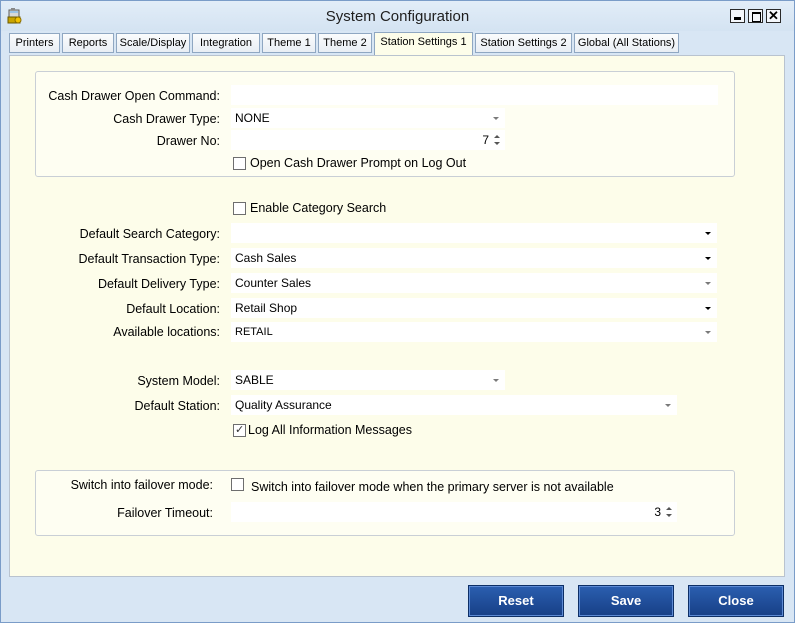 The image size is (795, 623). Describe the element at coordinates (166, 332) in the screenshot. I see `available-locations-label: Available locations:` at that location.